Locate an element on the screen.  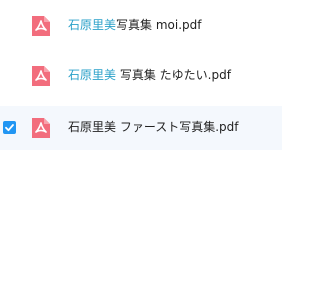
selection-checkbox is located at coordinates (9, 127).